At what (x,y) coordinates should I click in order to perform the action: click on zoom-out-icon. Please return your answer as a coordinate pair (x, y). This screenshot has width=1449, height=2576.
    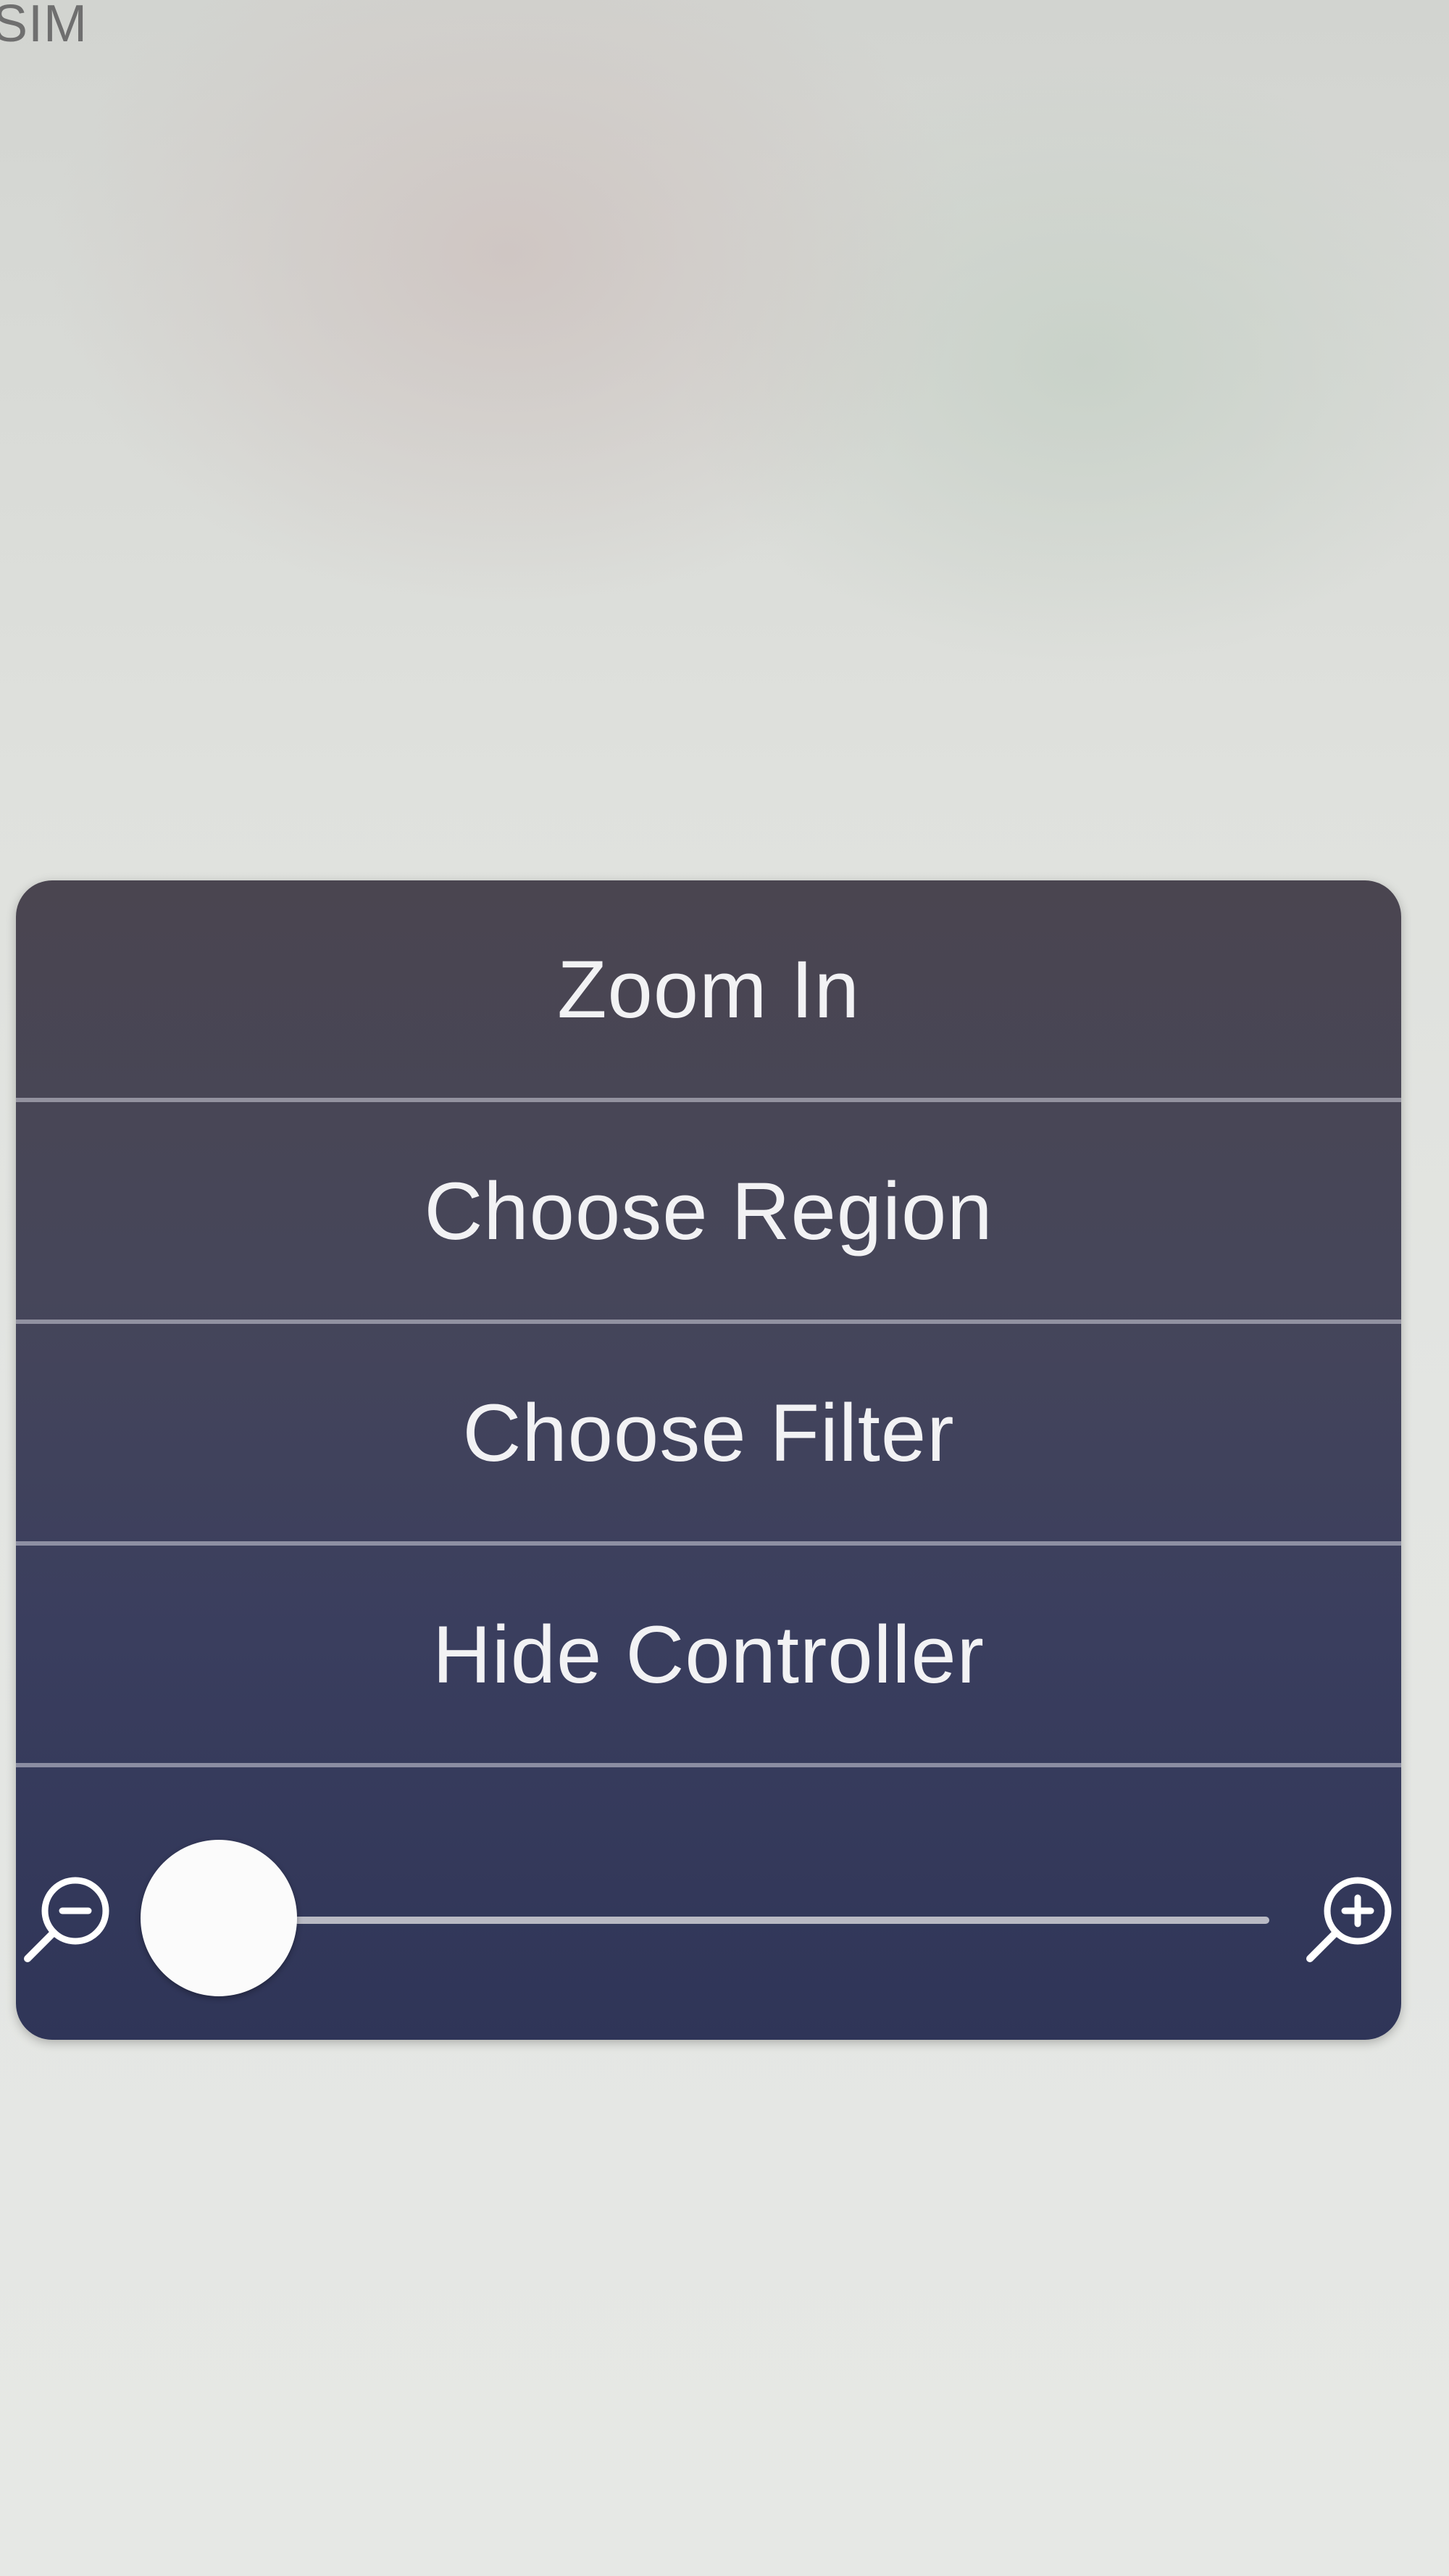
    Looking at the image, I should click on (66, 1919).